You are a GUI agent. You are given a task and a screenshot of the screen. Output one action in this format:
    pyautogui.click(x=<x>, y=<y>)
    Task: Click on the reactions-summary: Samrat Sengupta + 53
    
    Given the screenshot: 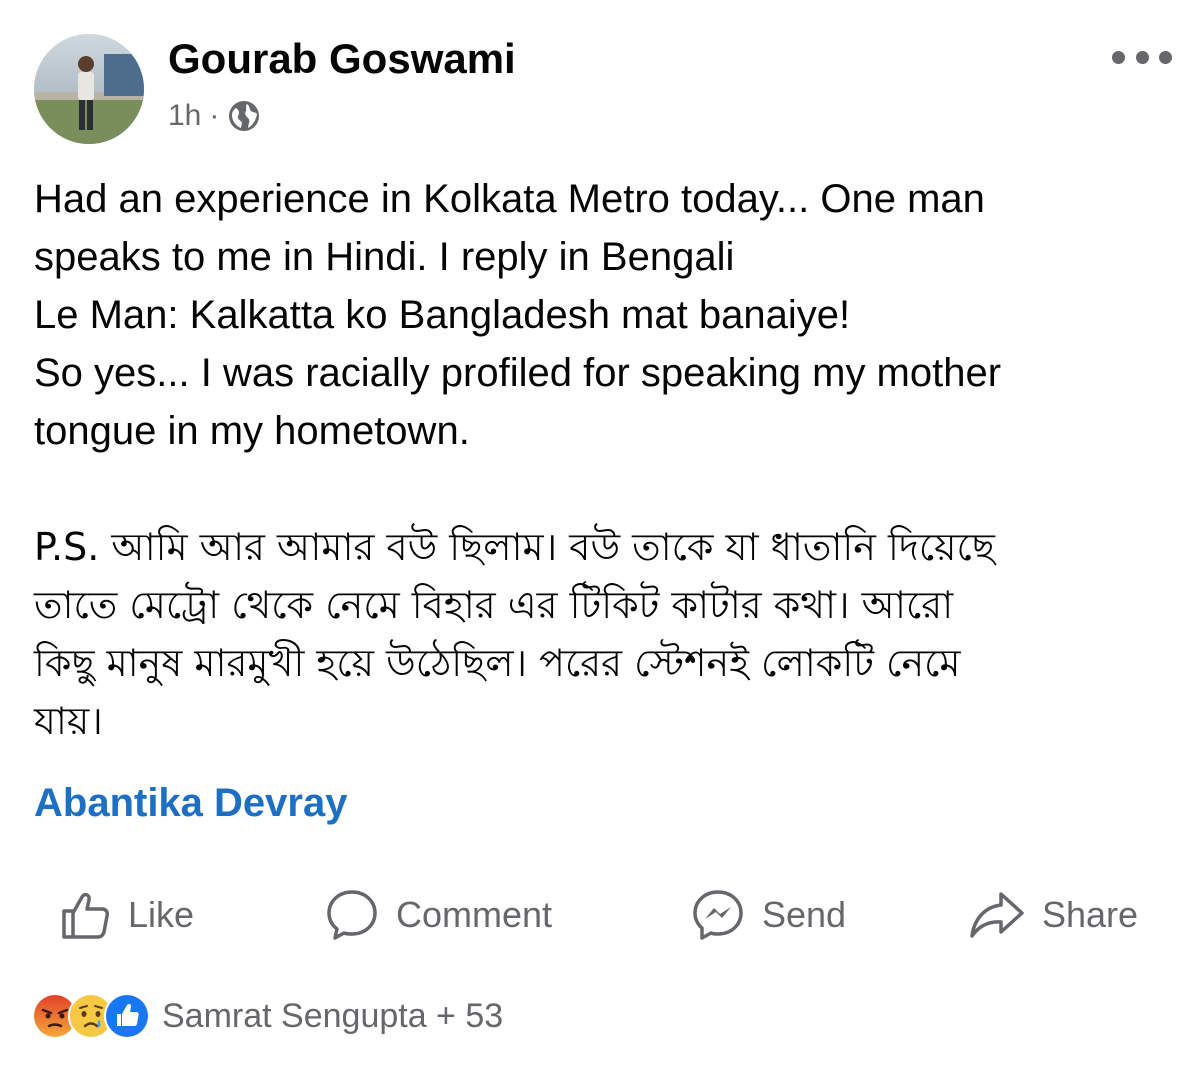 What is the action you would take?
    pyautogui.click(x=267, y=1016)
    